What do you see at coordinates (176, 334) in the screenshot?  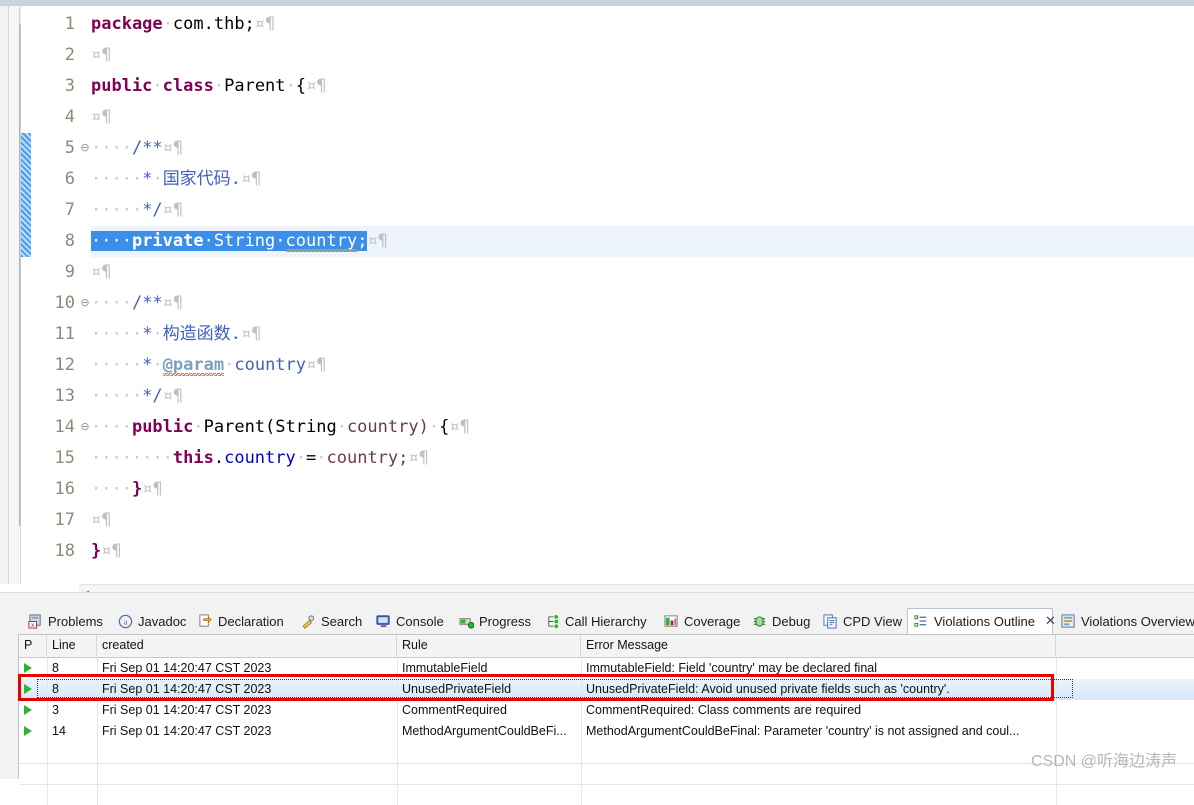 I see `code-line: ·····*·构造函数.¤¶` at bounding box center [176, 334].